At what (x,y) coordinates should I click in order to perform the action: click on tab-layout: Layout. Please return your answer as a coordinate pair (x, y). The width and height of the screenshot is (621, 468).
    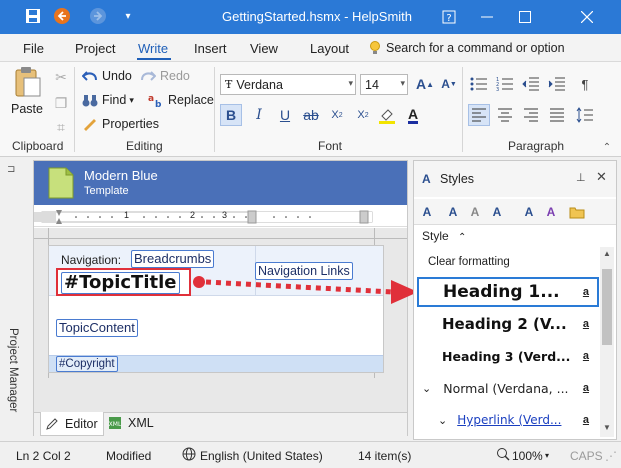
    Looking at the image, I should click on (329, 48).